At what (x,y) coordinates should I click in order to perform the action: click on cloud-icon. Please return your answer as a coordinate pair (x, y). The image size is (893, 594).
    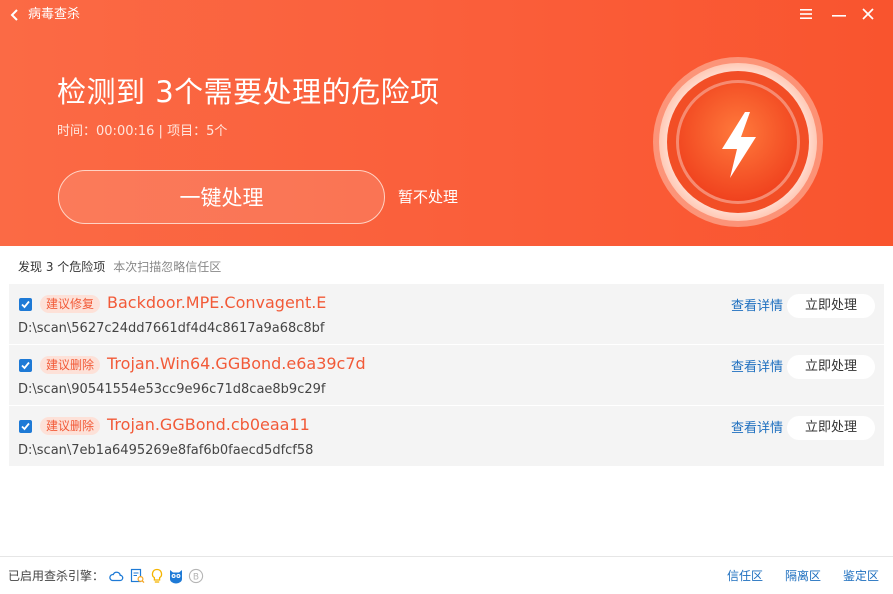
    Looking at the image, I should click on (116, 576).